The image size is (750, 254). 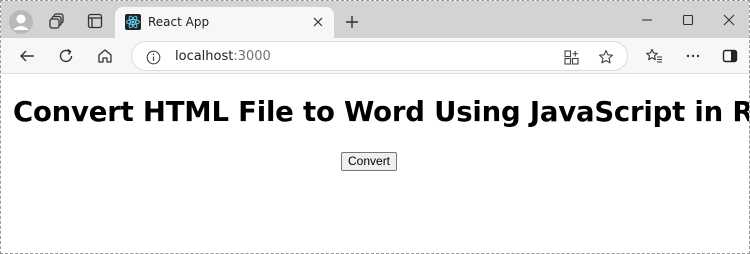 I want to click on home-icon, so click(x=105, y=56).